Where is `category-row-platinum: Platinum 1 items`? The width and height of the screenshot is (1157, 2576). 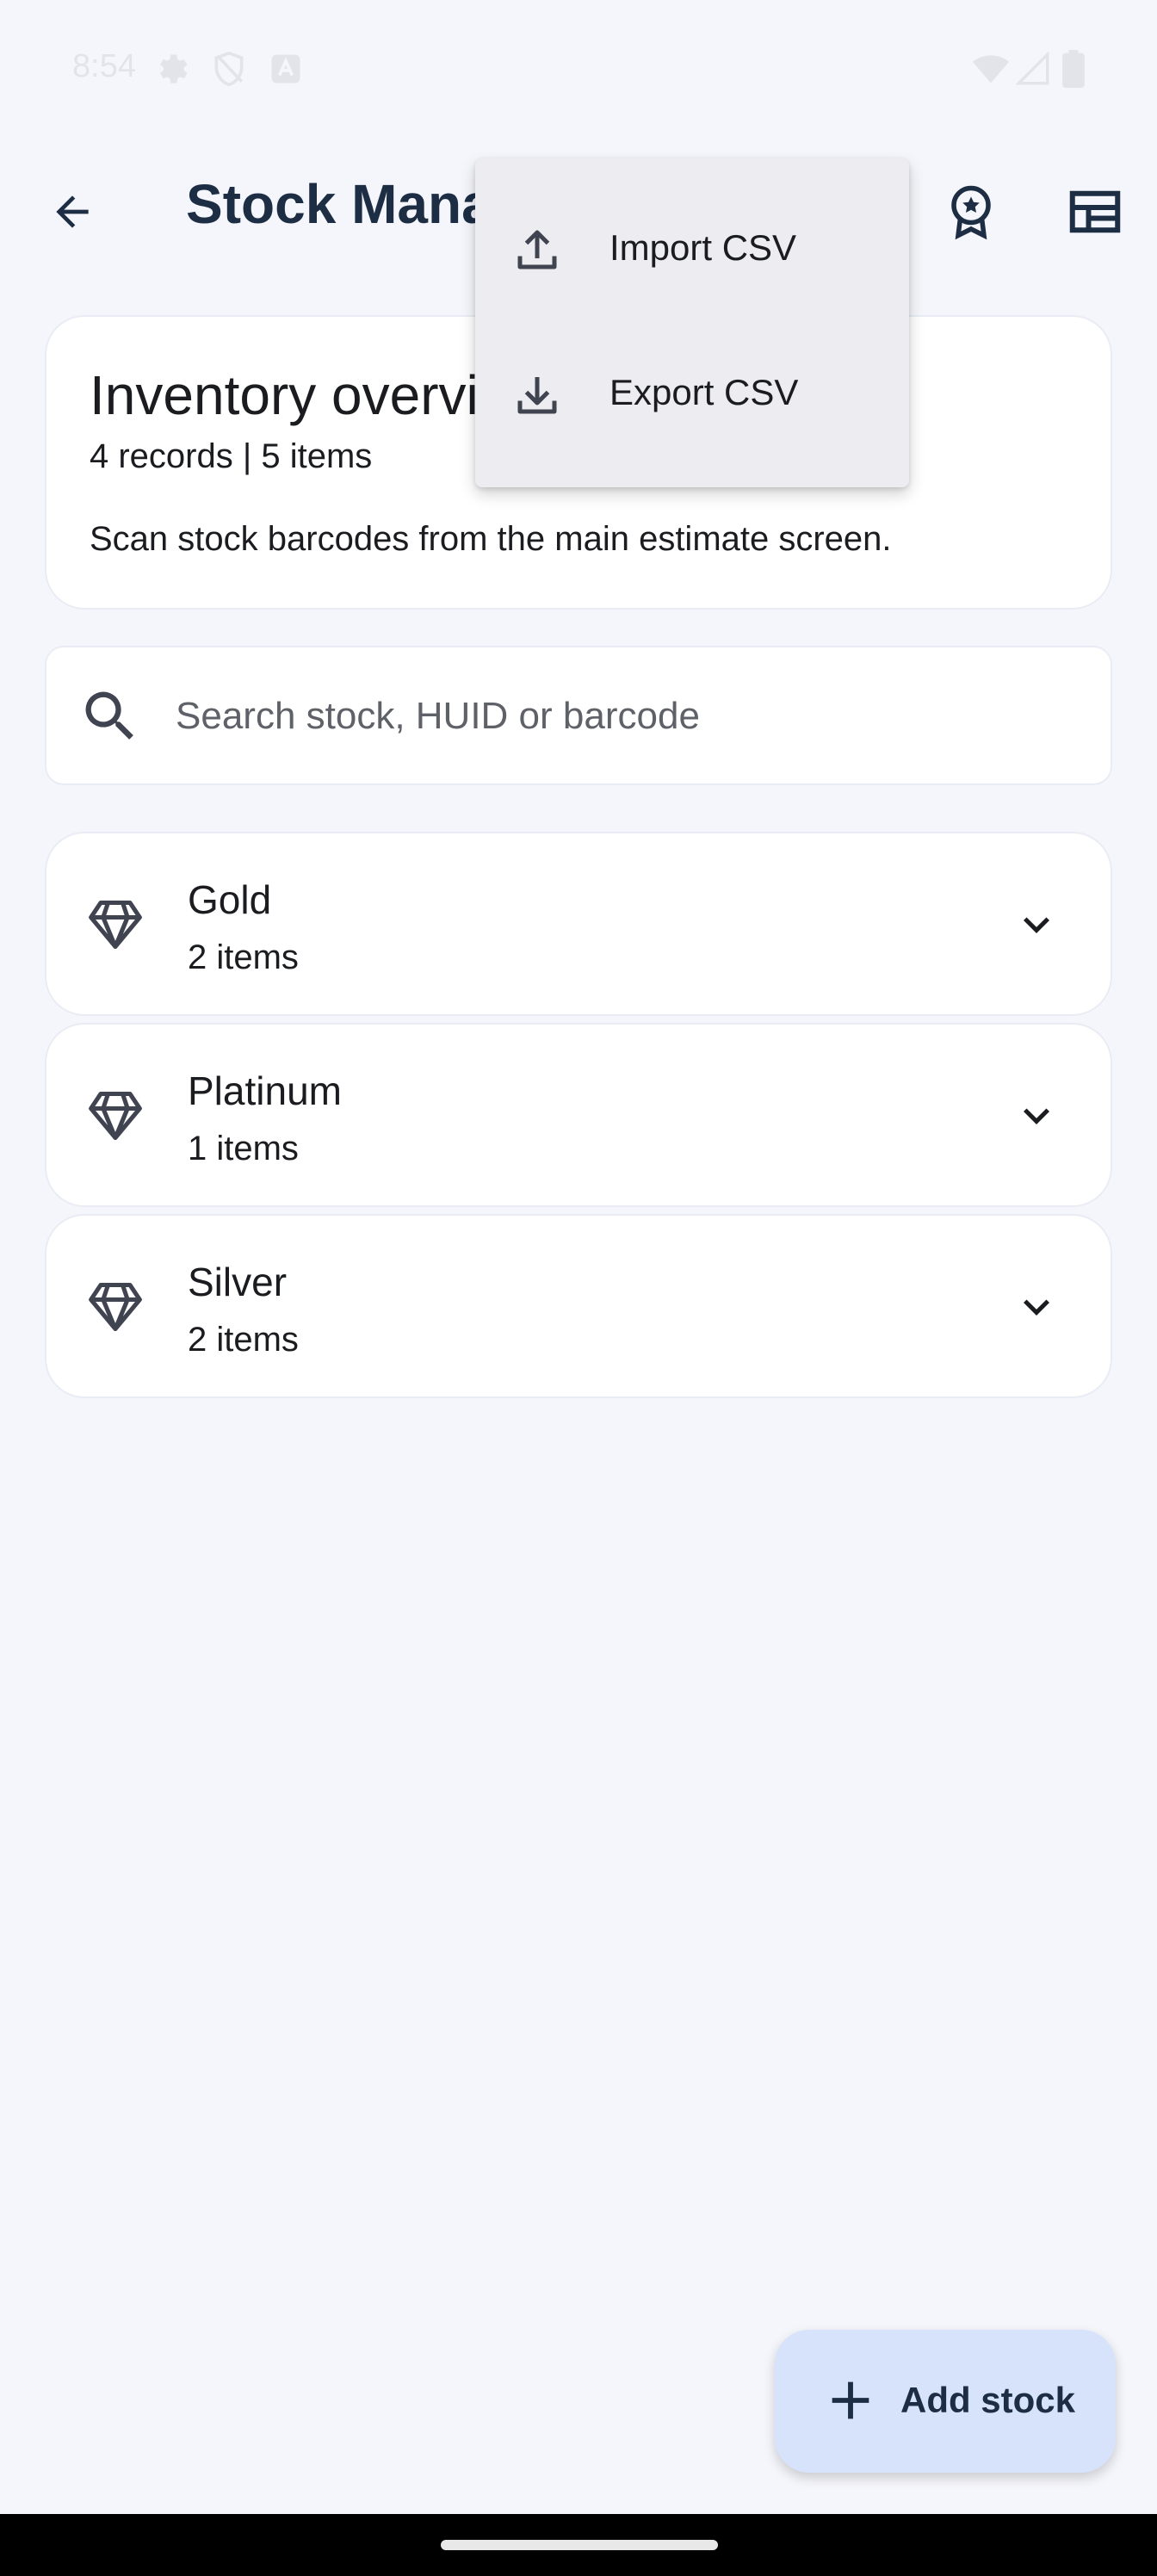
category-row-platinum: Platinum 1 items is located at coordinates (579, 1115).